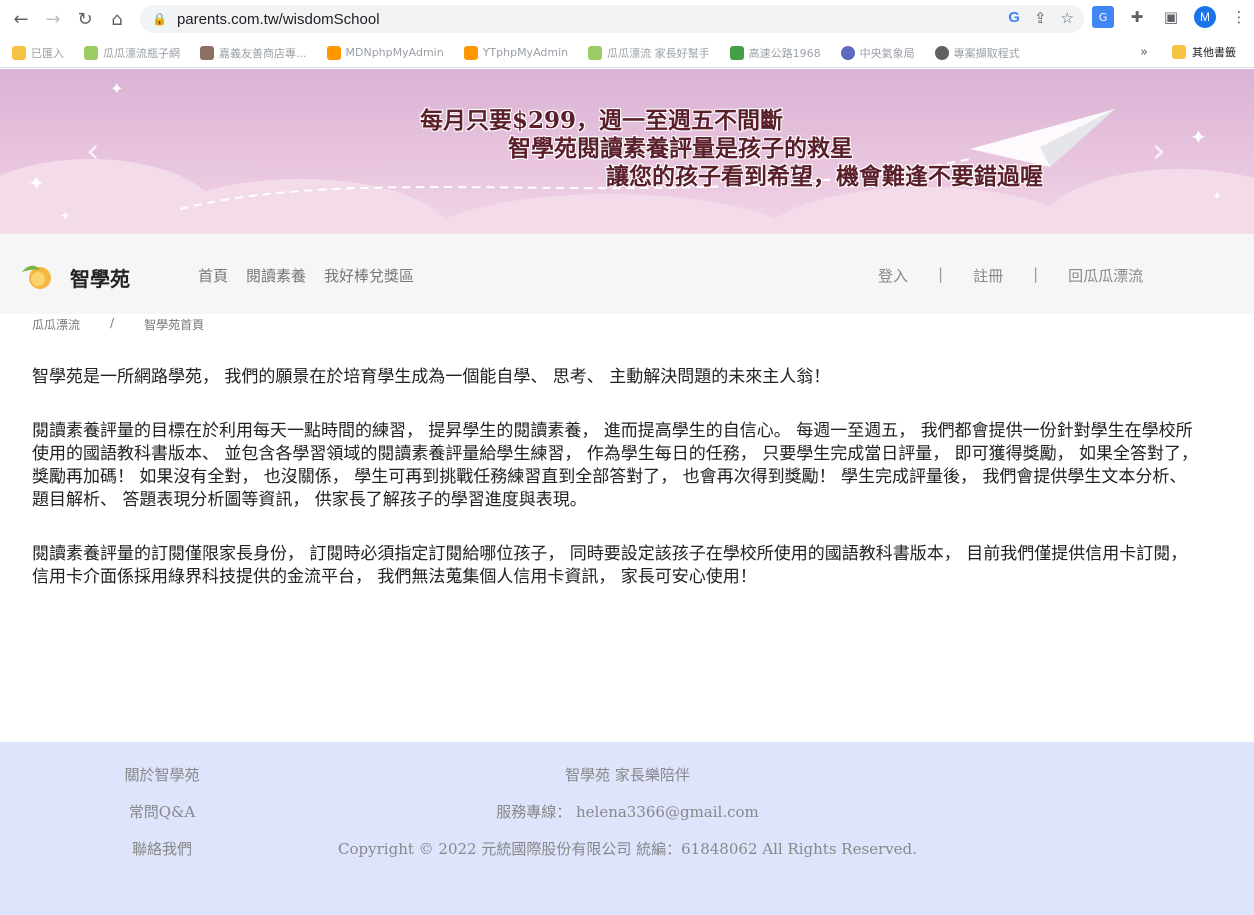 The image size is (1254, 915). Describe the element at coordinates (118, 324) in the screenshot. I see `breadcrumb: 瓜瓜漂流 / 智學苑首頁` at that location.